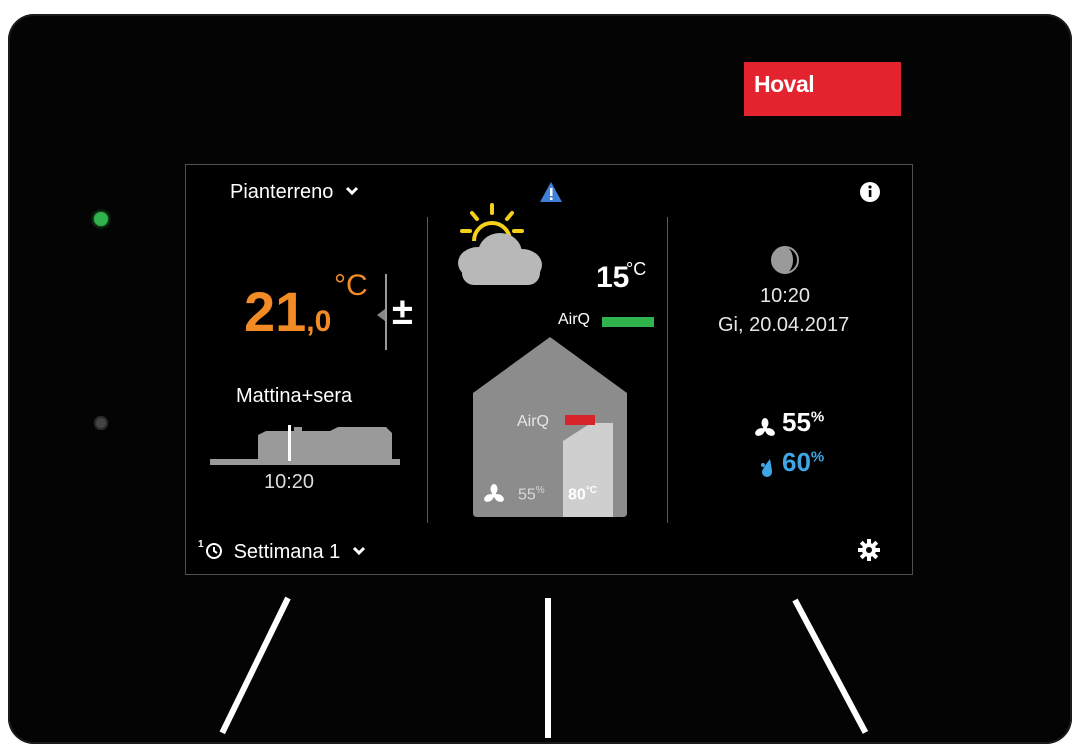 The height and width of the screenshot is (744, 1077). Describe the element at coordinates (101, 219) in the screenshot. I see `status-led-green` at that location.